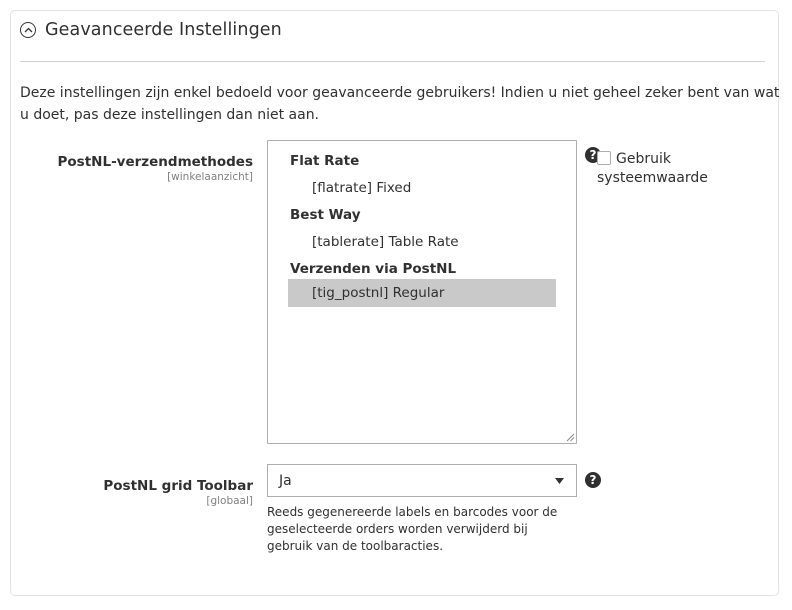  Describe the element at coordinates (422, 188) in the screenshot. I see `option-flatrate-fixed: [flatrate] Fixed` at that location.